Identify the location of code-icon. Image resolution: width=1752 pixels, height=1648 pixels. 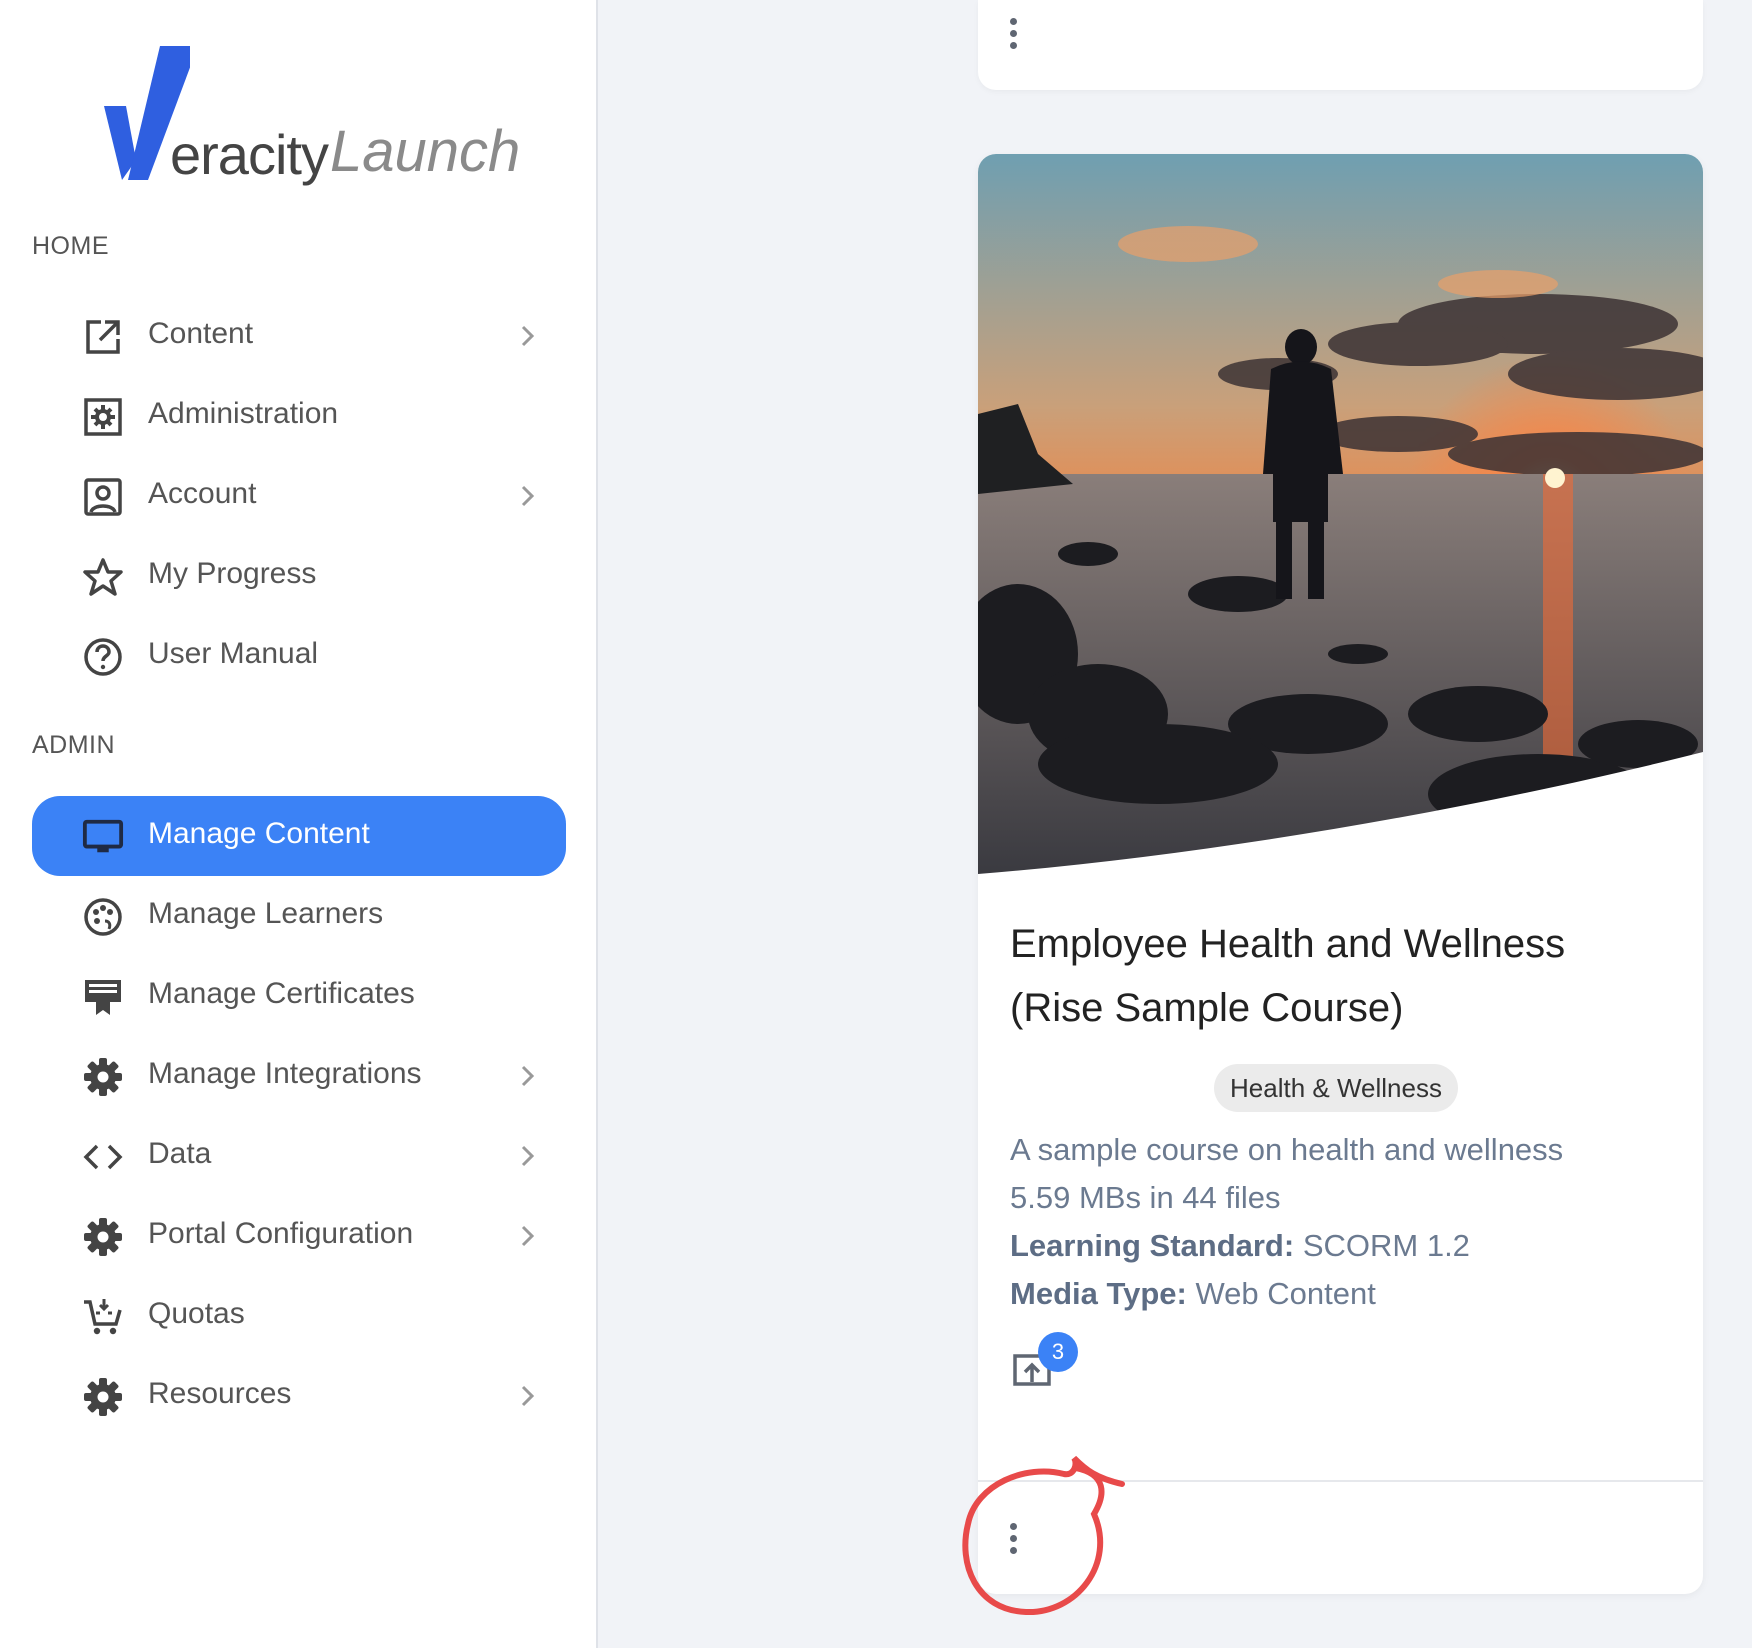
(103, 1157).